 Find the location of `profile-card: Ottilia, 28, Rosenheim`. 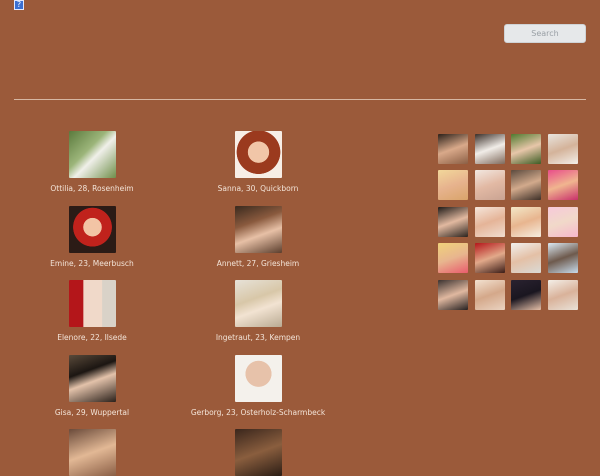

profile-card: Ottilia, 28, Rosenheim is located at coordinates (92, 162).